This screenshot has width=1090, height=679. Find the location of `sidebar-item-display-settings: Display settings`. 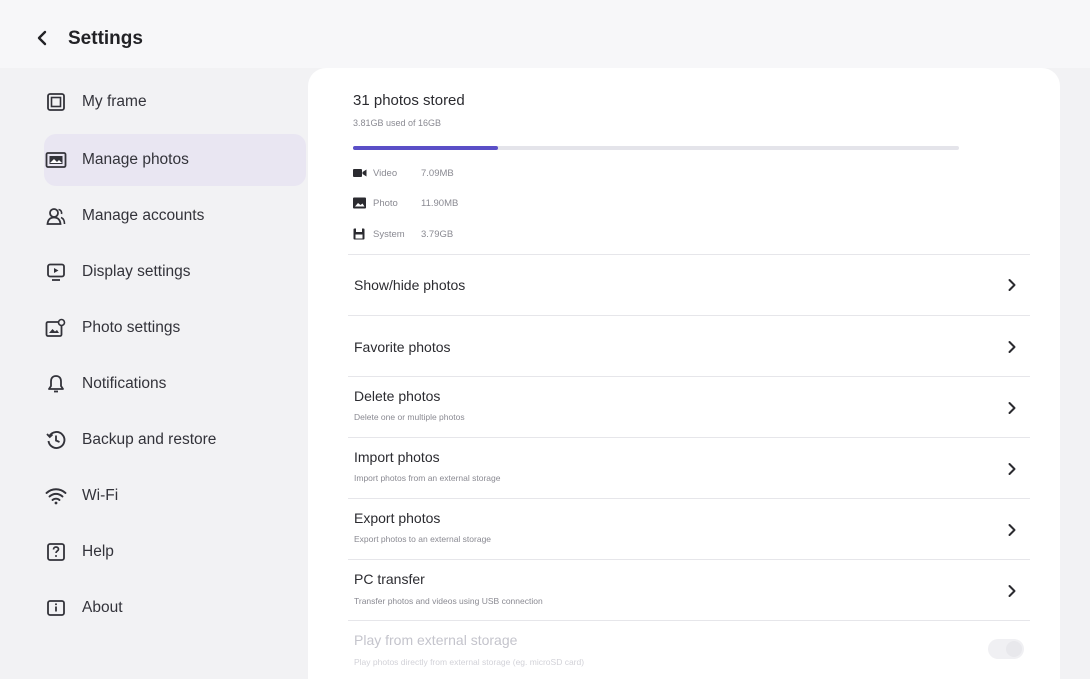

sidebar-item-display-settings: Display settings is located at coordinates (171, 272).